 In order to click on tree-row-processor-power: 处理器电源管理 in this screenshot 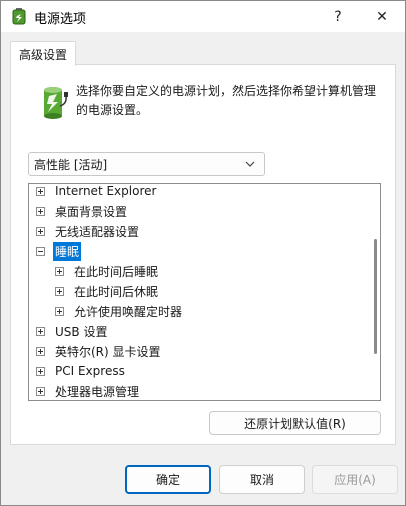, I will do `click(88, 390)`.